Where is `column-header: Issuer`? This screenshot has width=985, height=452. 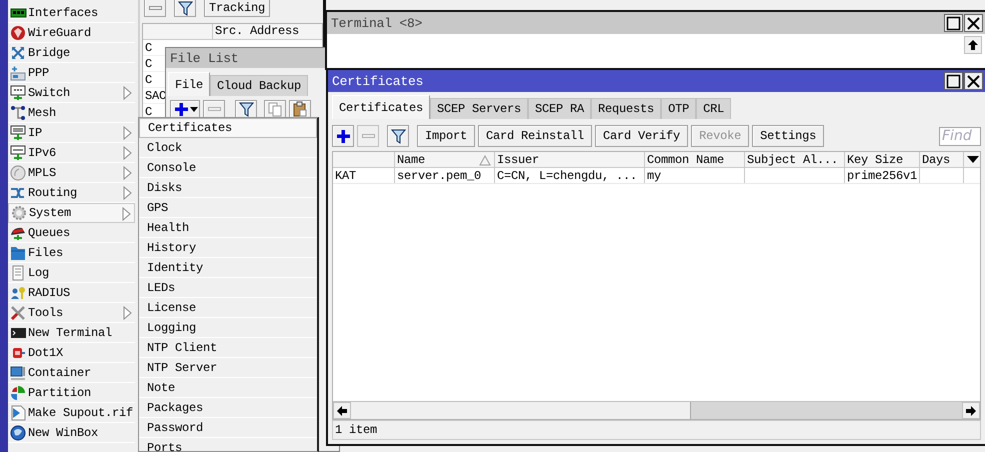 column-header: Issuer is located at coordinates (570, 159).